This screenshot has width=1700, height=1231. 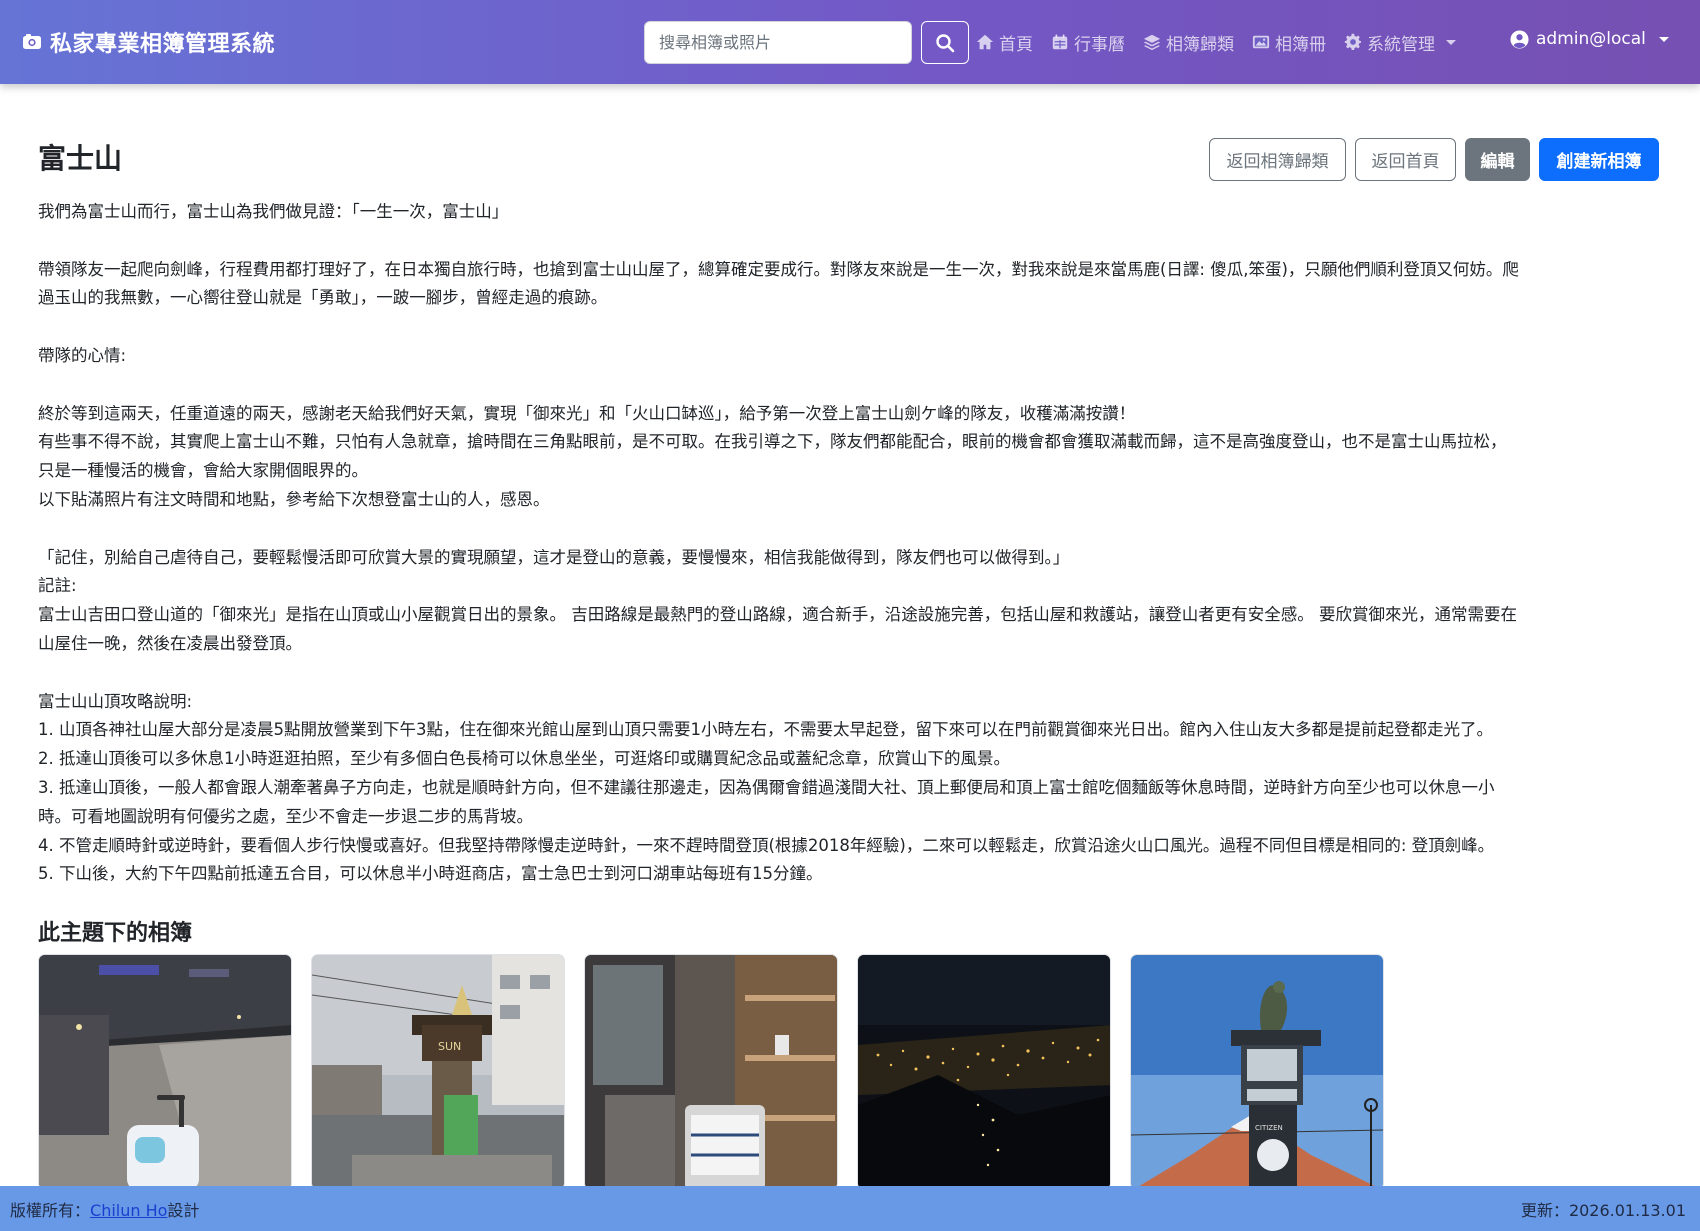 I want to click on description-line: 富士山山頂攻略說明:, so click(x=115, y=701).